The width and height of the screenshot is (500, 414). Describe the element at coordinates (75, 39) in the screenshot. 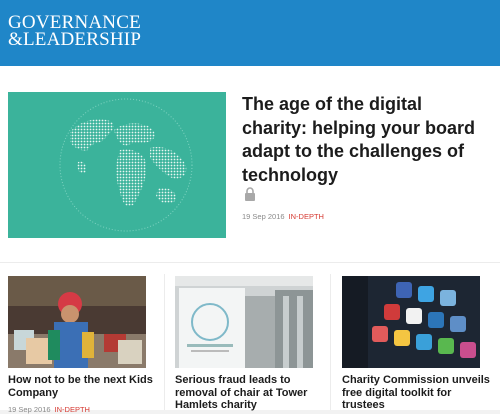

I see `logo-line-2: &LEADERSHIP` at that location.